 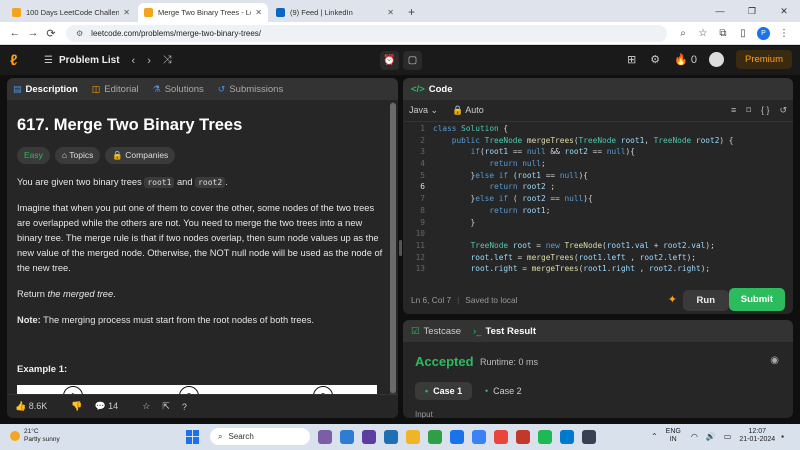 What do you see at coordinates (672, 299) in the screenshot?
I see `ai-assist-icon: ✦` at bounding box center [672, 299].